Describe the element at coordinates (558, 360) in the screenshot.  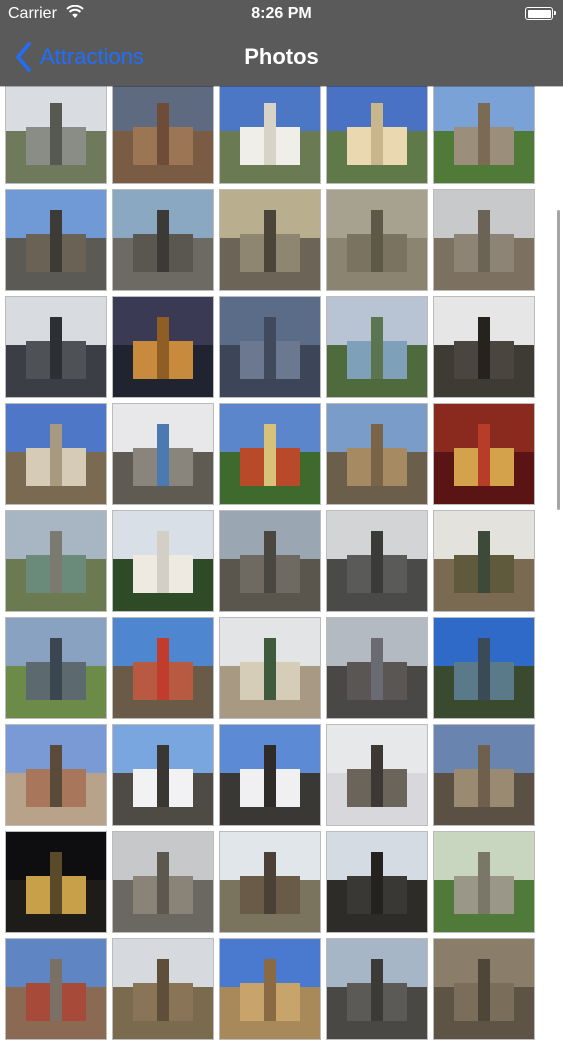
I see `scrollbar` at that location.